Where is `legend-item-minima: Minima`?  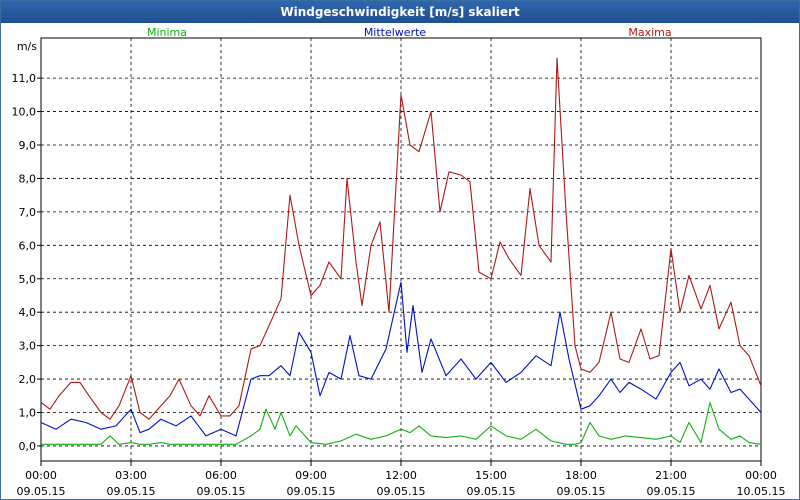
legend-item-minima: Minima is located at coordinates (167, 32).